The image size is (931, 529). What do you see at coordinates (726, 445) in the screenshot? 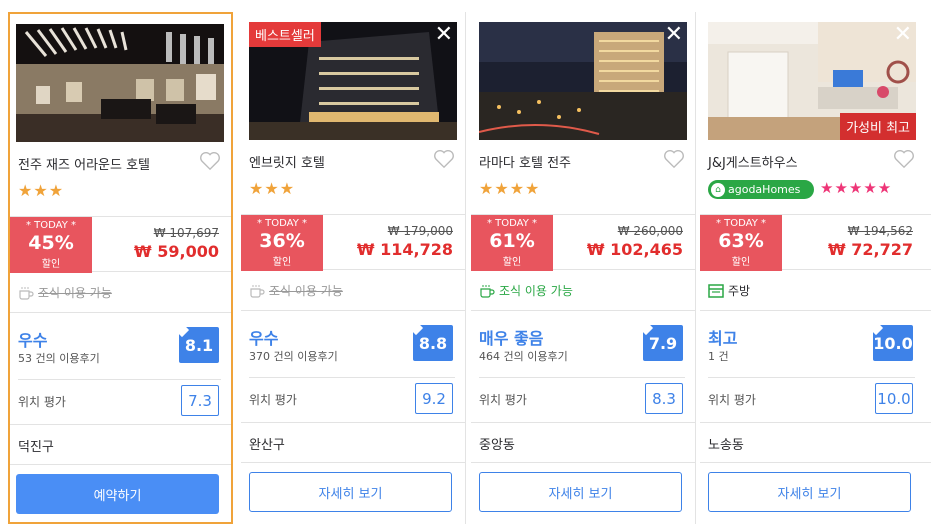
I see `area-name: 노송동` at bounding box center [726, 445].